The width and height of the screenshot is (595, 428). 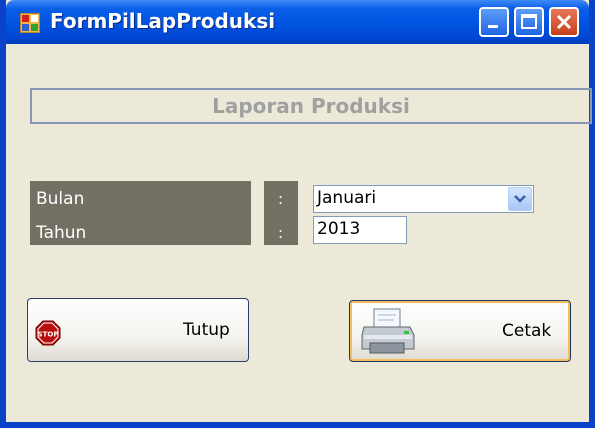 I want to click on tahun-label: Tahun, so click(x=61, y=233).